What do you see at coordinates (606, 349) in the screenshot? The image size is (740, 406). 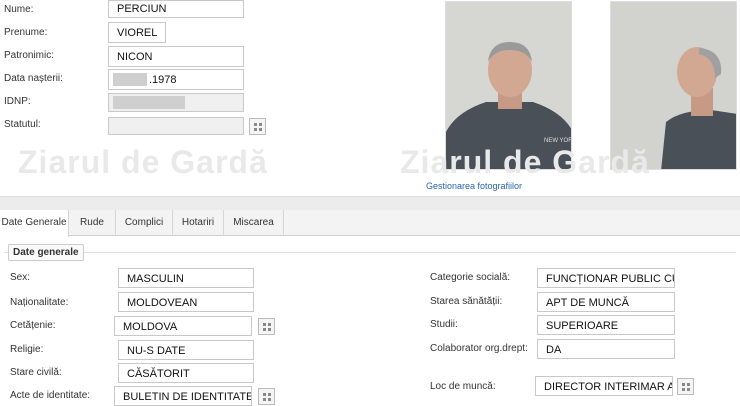 I see `law-collaborator-field: DA` at bounding box center [606, 349].